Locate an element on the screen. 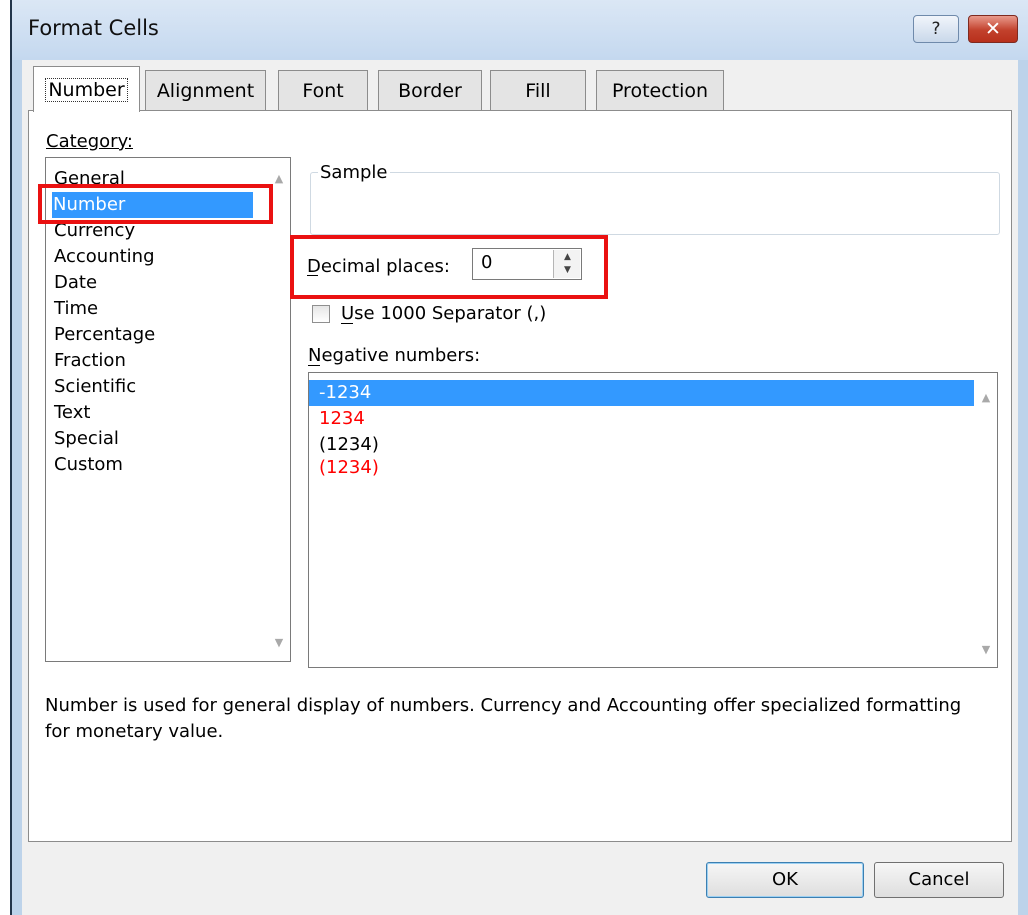  list-item-negative-2: 1234 is located at coordinates (641, 419).